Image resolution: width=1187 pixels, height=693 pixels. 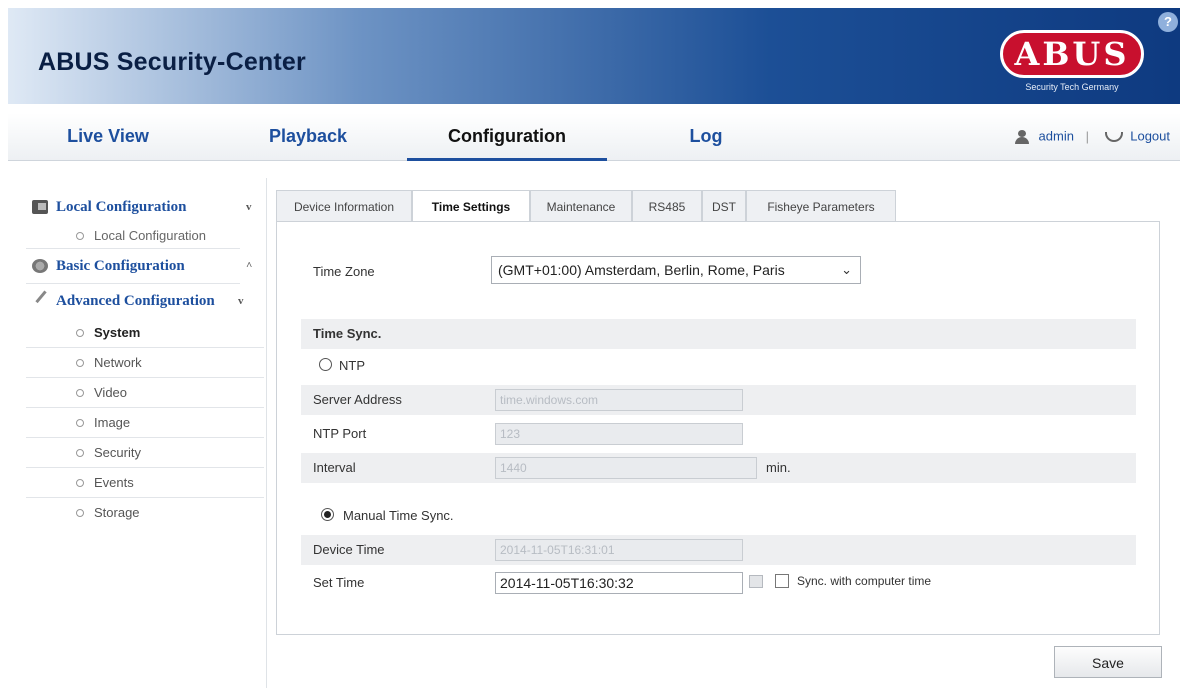 What do you see at coordinates (352, 365) in the screenshot?
I see `ntp-label: NTP` at bounding box center [352, 365].